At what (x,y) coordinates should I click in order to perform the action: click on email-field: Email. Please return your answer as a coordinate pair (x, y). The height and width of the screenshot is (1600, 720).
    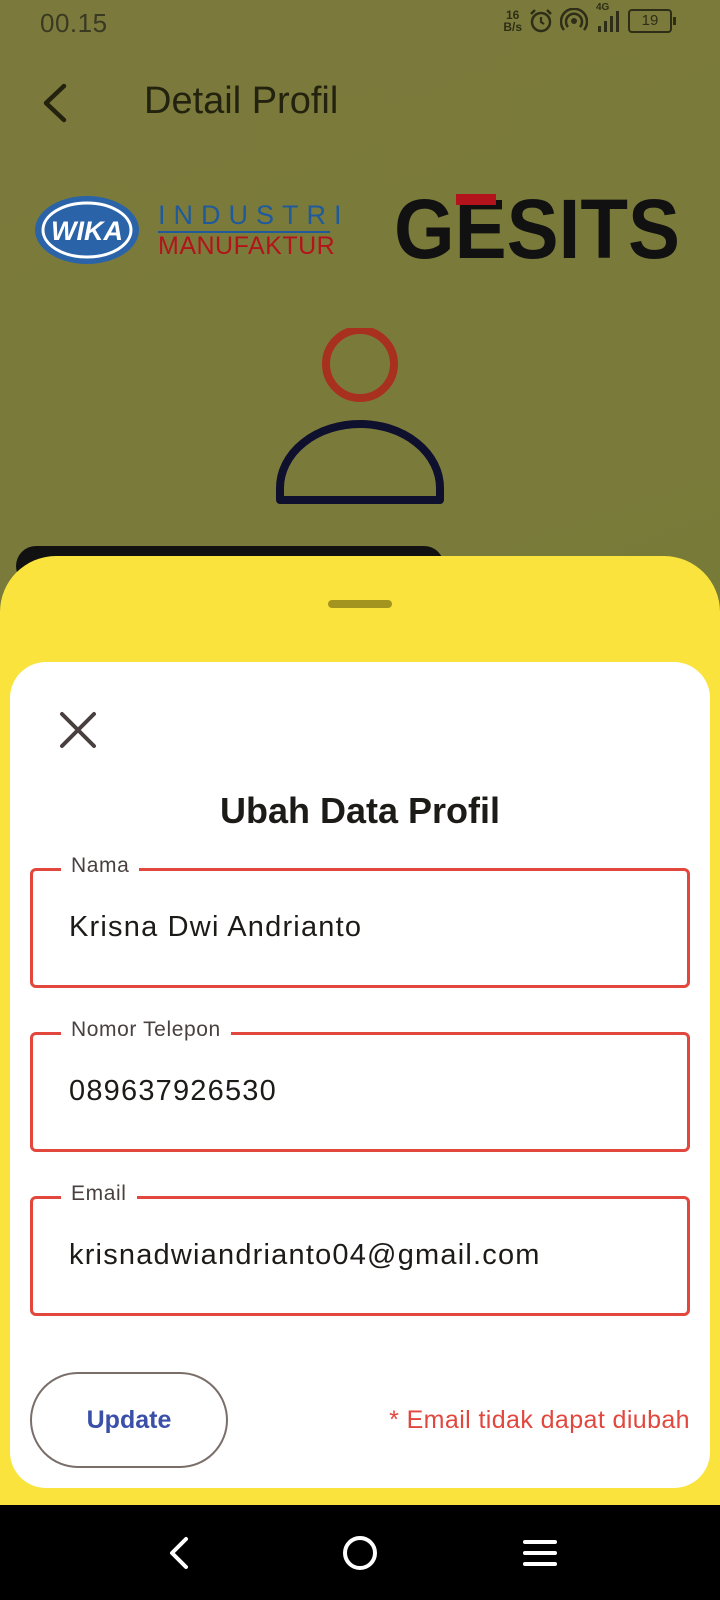
    Looking at the image, I should click on (360, 1249).